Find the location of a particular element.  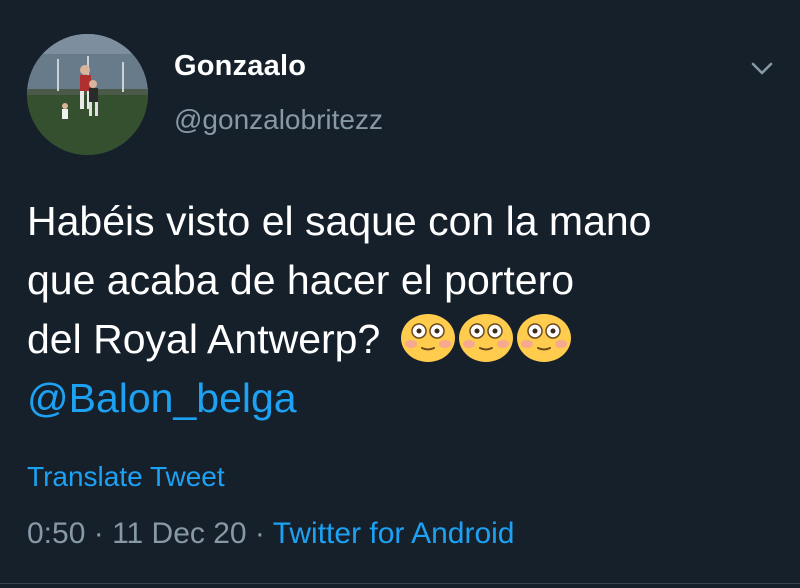

avatar-photo is located at coordinates (87, 94).